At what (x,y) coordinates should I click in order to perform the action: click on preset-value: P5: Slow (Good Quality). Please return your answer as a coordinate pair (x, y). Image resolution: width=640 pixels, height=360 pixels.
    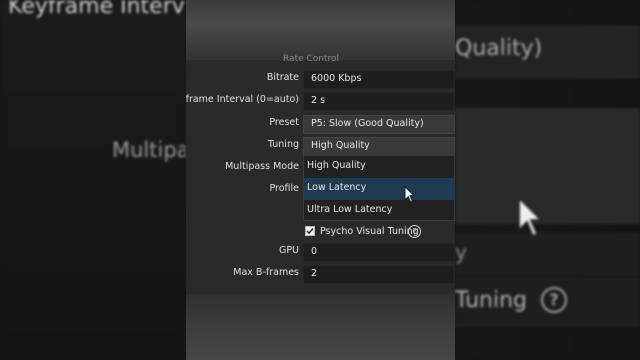
    Looking at the image, I should click on (367, 123).